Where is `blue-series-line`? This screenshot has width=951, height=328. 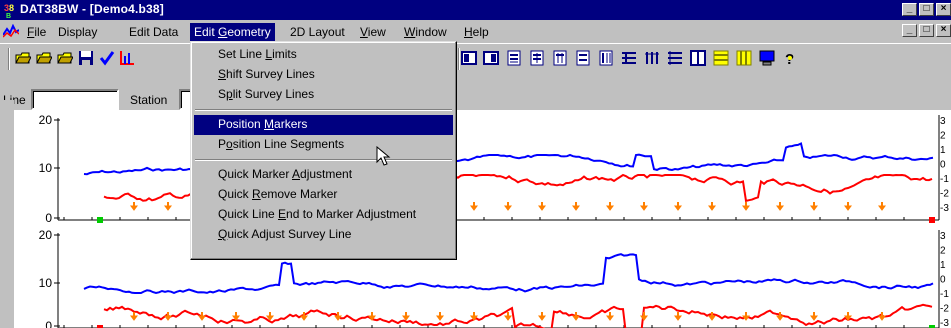 blue-series-line is located at coordinates (508, 274).